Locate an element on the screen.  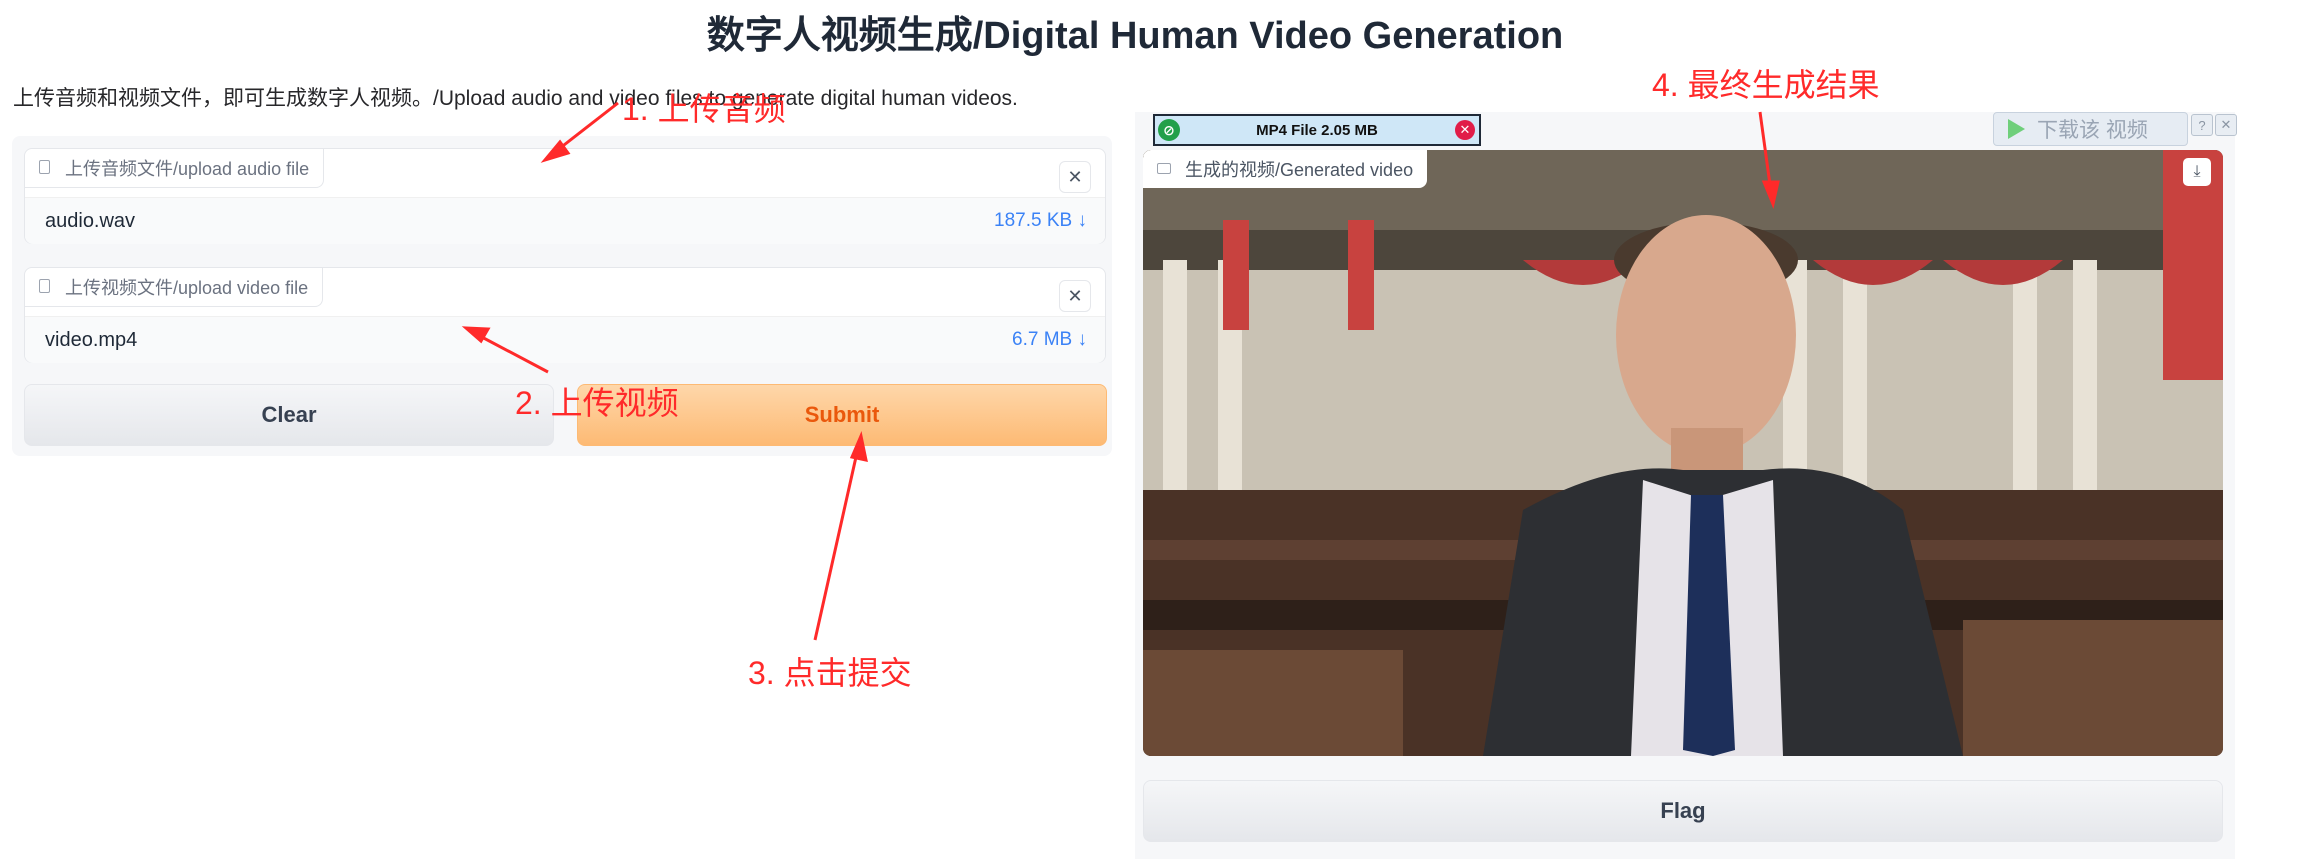
annotation-step-4: 4. 最终生成结果 is located at coordinates (1766, 85).